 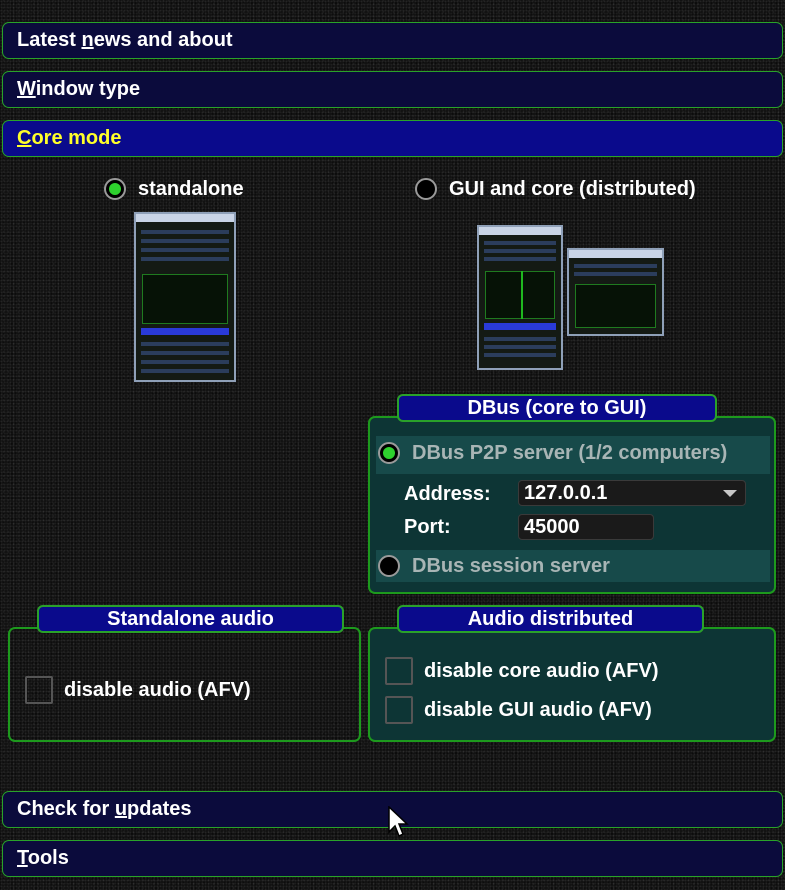 I want to click on disable-audio-label: disable audio (AFV), so click(x=157, y=690).